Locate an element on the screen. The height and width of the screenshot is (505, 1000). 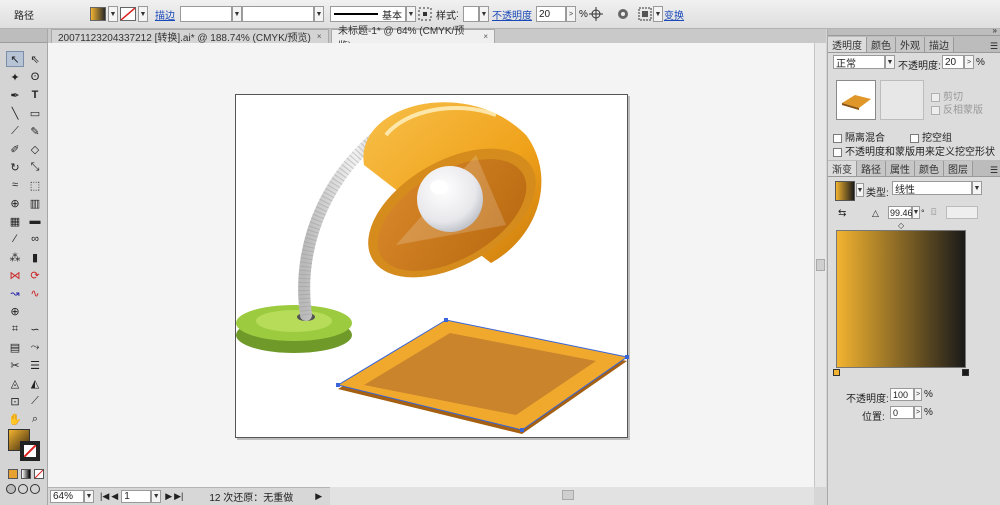
horizontal-scrollbar is located at coordinates (572, 496).